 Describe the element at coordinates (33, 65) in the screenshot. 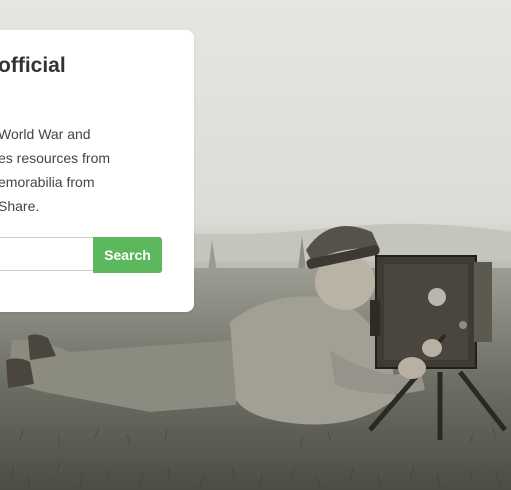

I see `card-title: official` at that location.